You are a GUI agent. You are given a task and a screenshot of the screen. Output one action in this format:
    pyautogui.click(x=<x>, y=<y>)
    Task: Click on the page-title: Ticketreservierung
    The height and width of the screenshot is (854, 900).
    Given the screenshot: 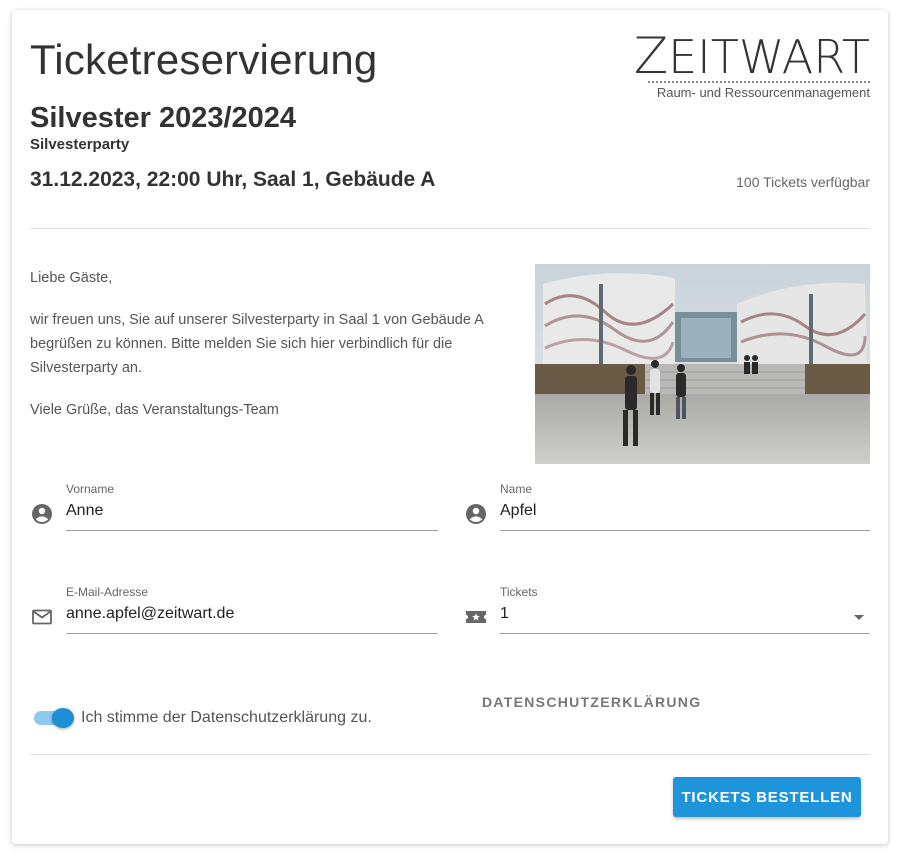 What is the action you would take?
    pyautogui.click(x=204, y=59)
    